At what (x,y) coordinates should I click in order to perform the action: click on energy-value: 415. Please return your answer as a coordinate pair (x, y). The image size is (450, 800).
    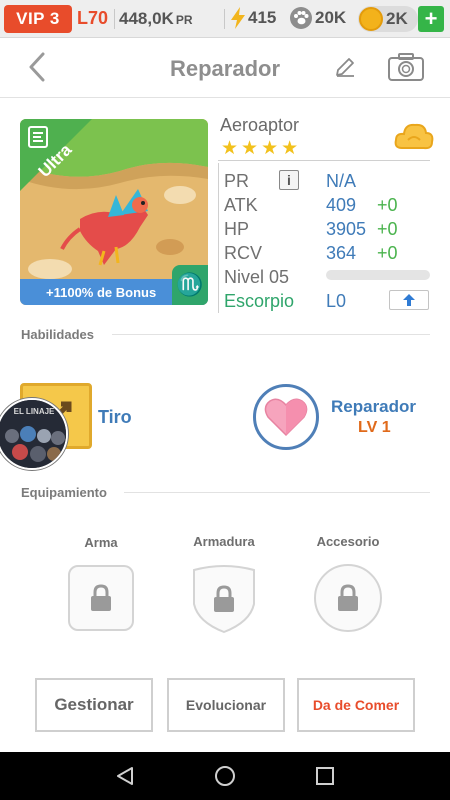
    Looking at the image, I should click on (262, 17).